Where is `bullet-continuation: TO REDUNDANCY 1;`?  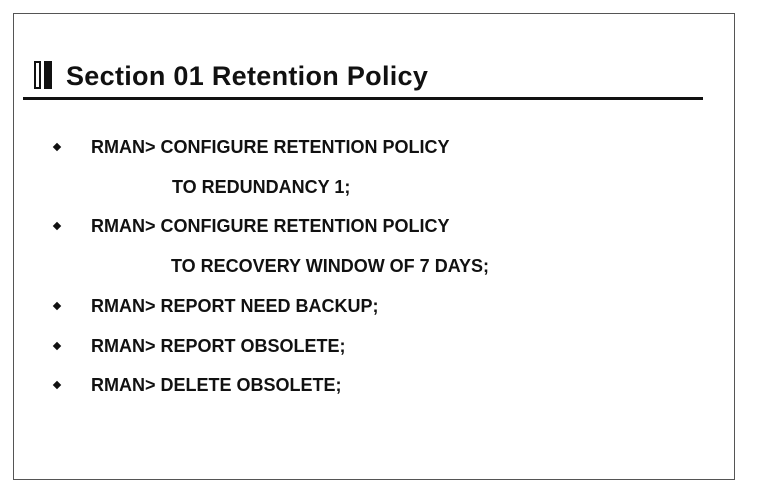
bullet-continuation: TO REDUNDANCY 1; is located at coordinates (261, 187).